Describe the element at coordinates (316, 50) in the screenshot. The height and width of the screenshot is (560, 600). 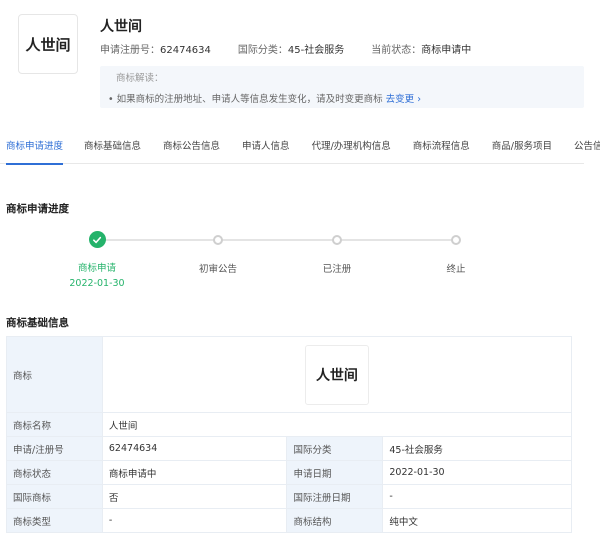
I see `class-value: 45-社会服务` at that location.